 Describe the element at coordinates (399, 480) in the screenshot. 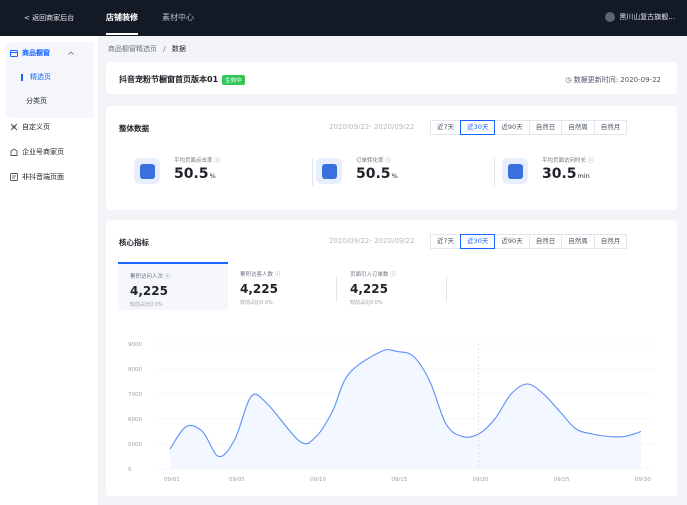

I see `x-tick-label: 09/15` at that location.